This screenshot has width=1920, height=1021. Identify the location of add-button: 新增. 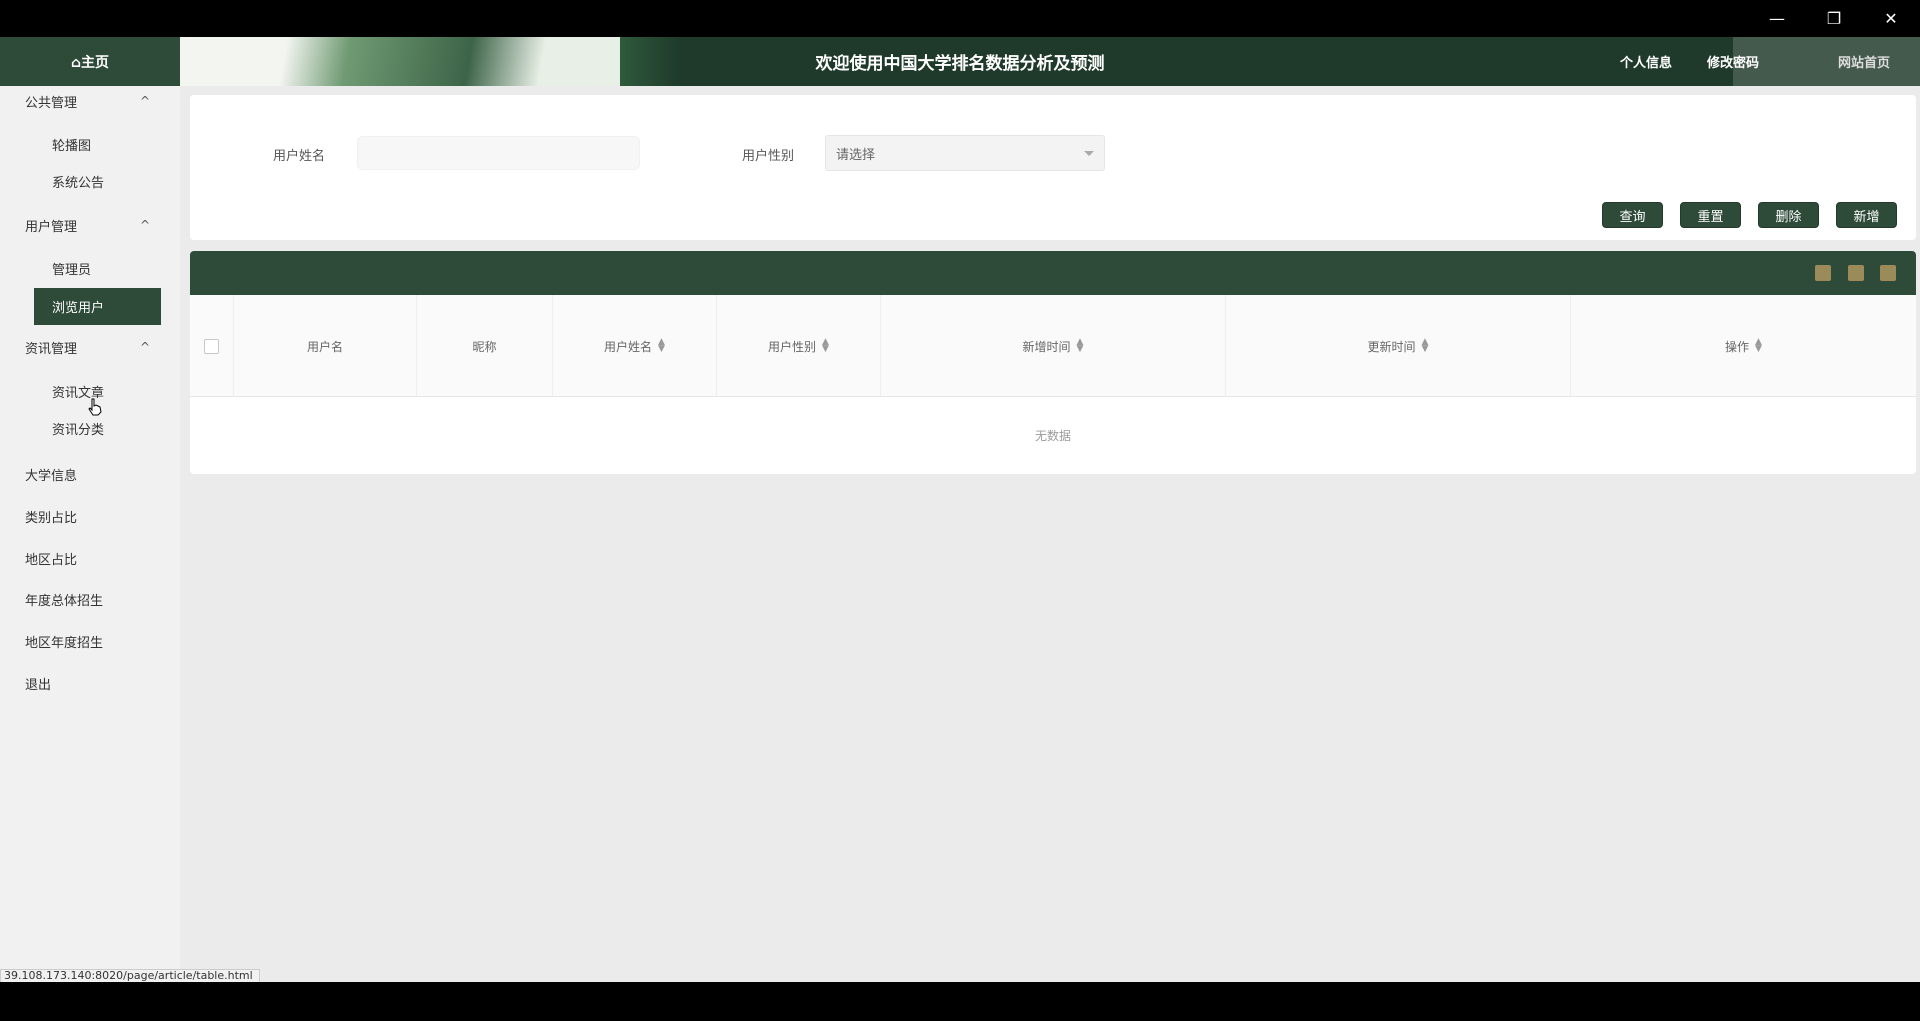
(1866, 215).